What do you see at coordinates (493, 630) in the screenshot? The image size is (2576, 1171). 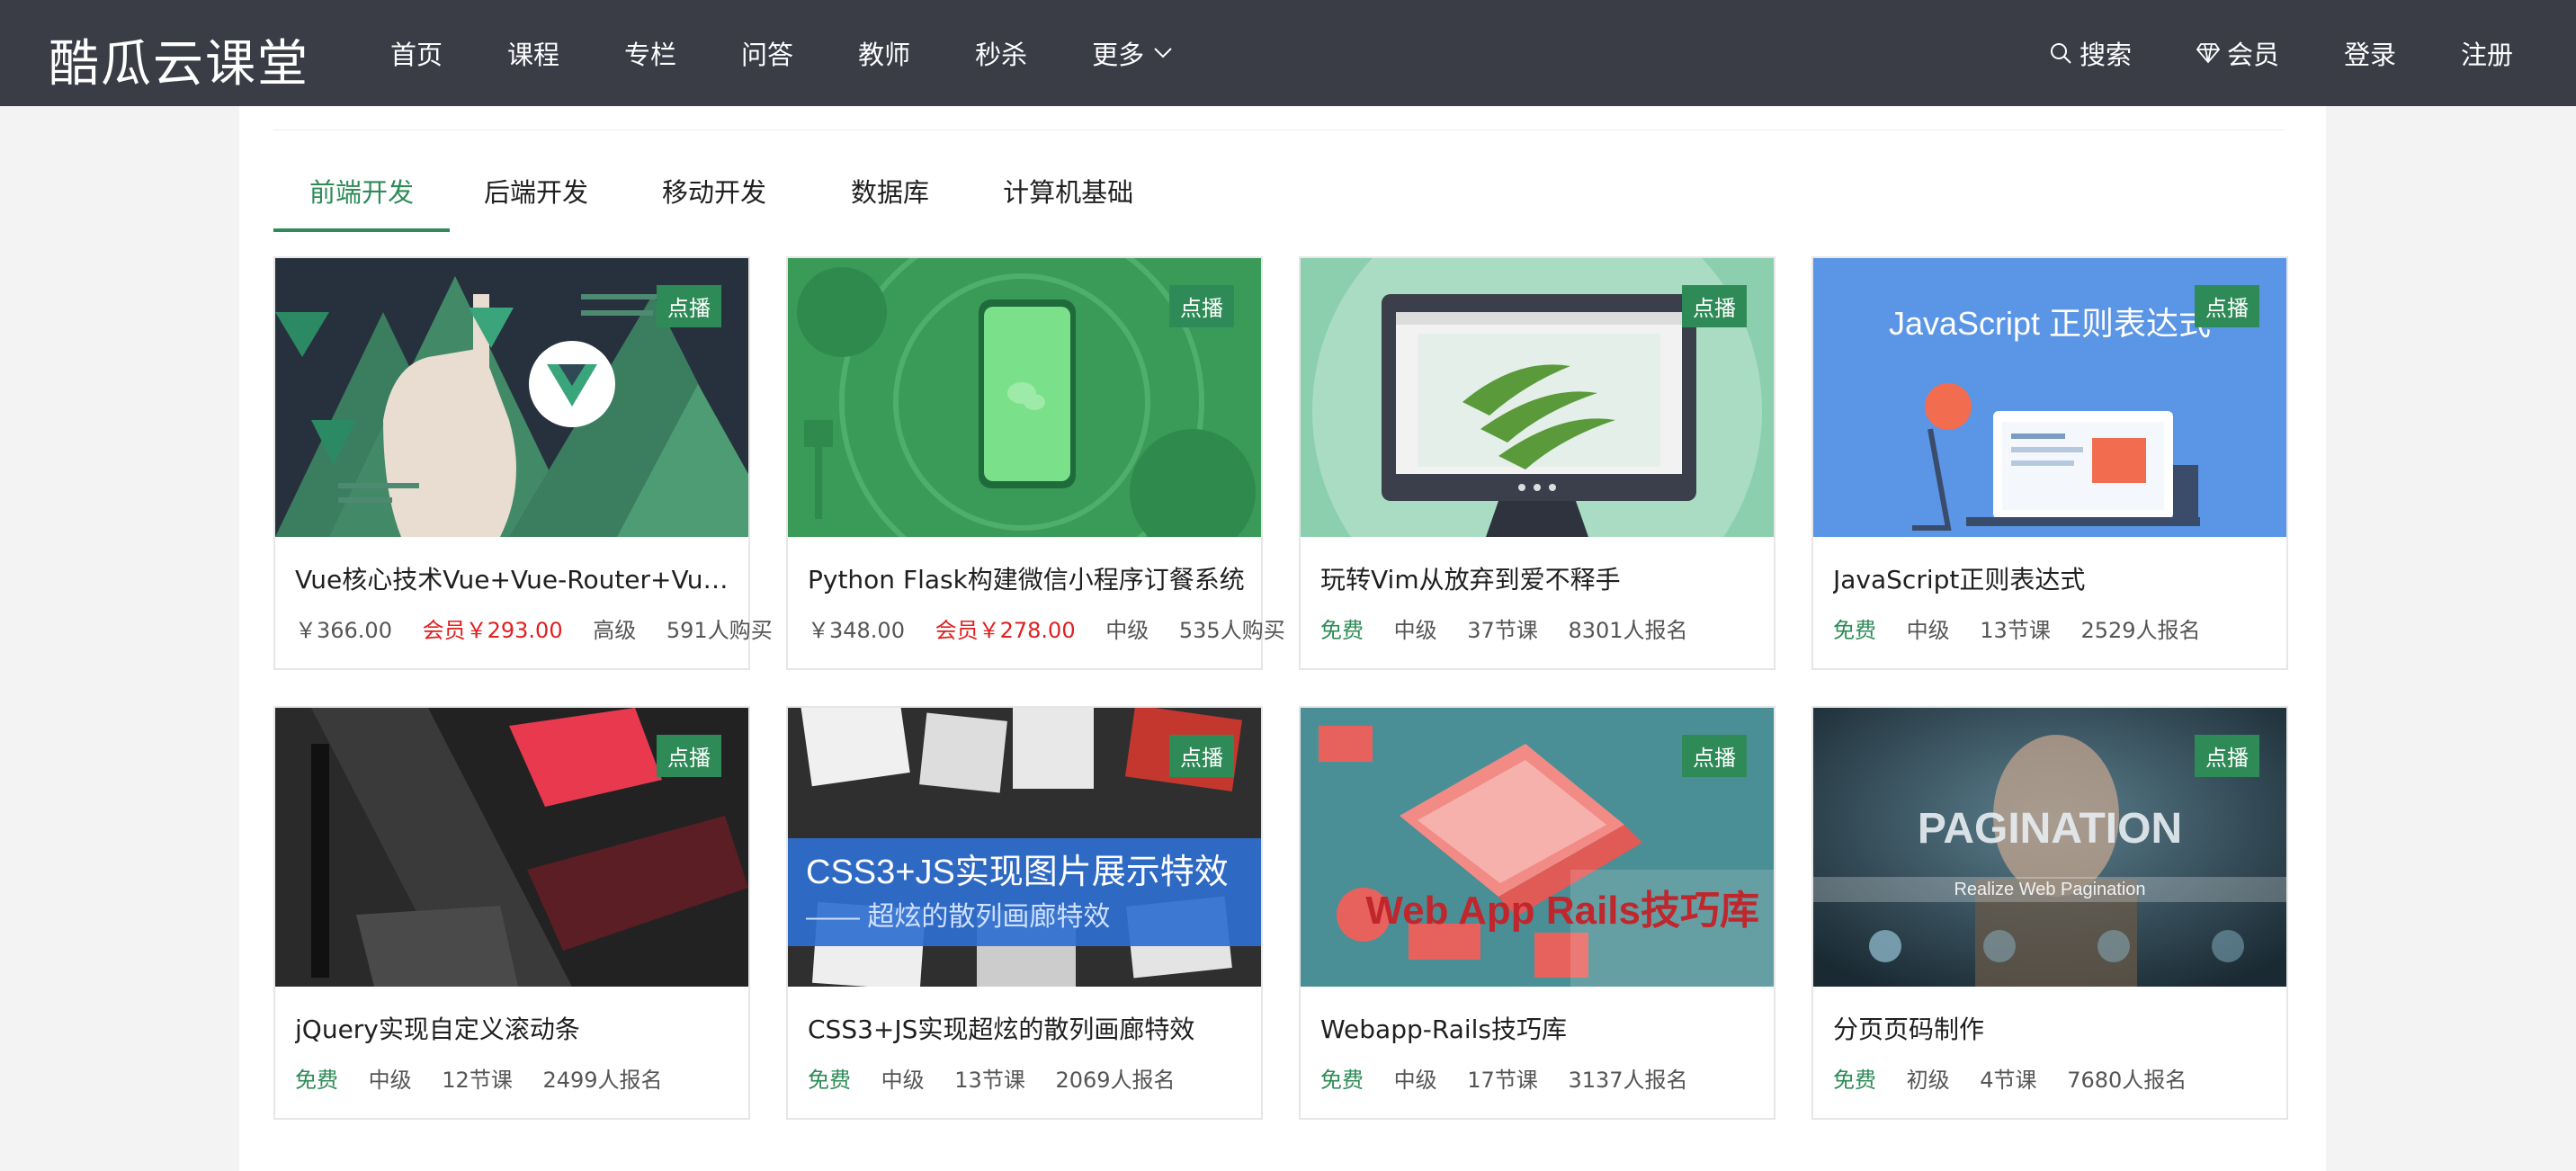 I see `vip-price: 会员￥293.00` at bounding box center [493, 630].